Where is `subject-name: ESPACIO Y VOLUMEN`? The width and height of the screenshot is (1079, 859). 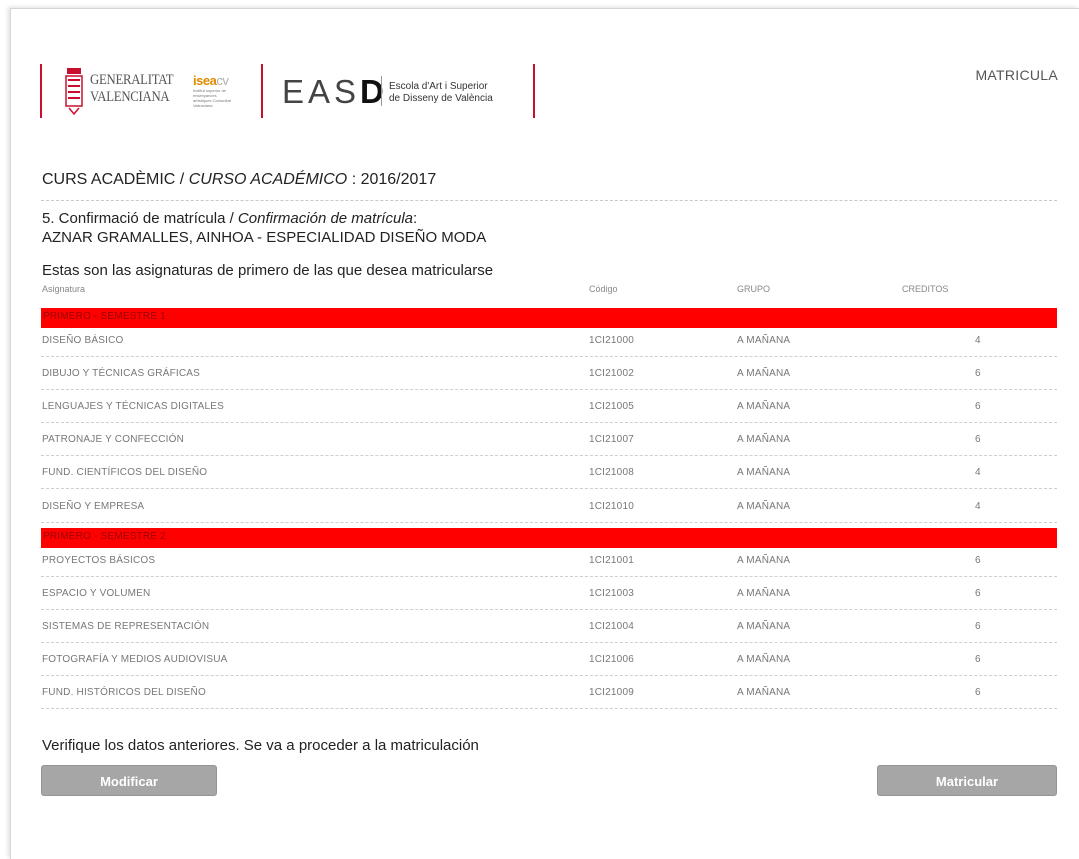 subject-name: ESPACIO Y VOLUMEN is located at coordinates (96, 593).